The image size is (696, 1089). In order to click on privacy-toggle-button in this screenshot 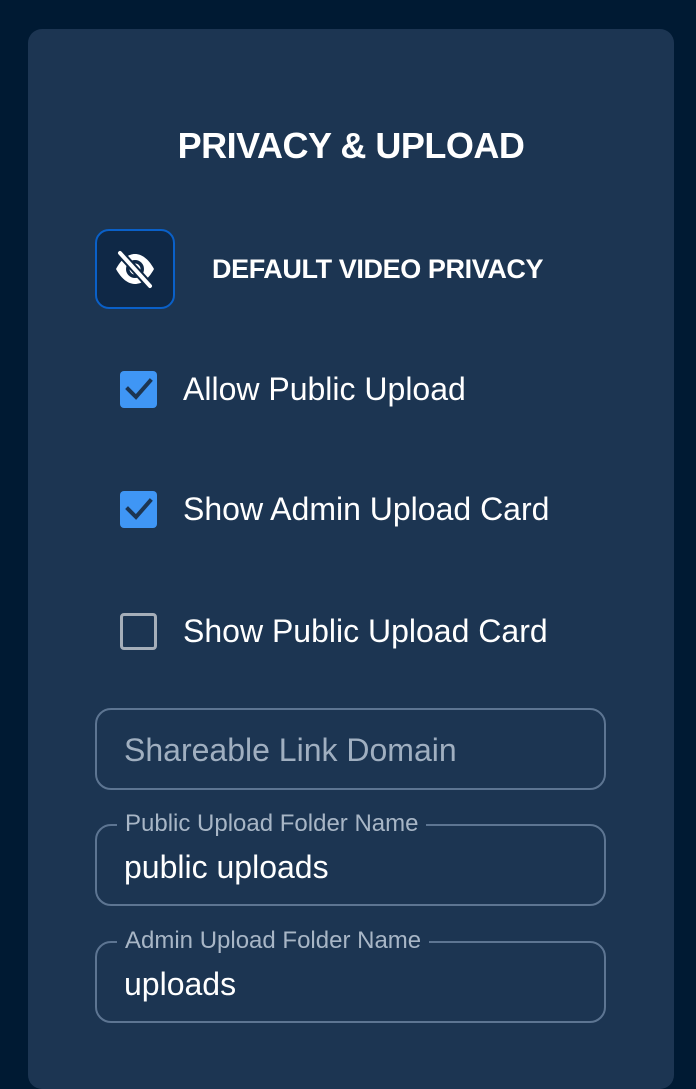, I will do `click(135, 269)`.